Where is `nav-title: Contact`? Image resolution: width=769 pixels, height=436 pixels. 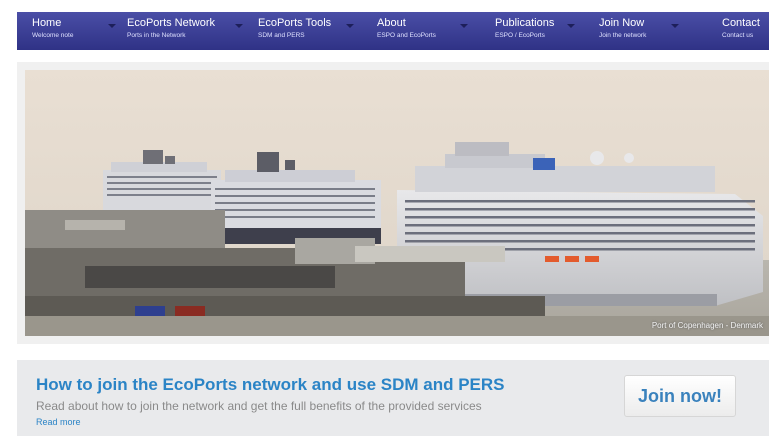 nav-title: Contact is located at coordinates (741, 23).